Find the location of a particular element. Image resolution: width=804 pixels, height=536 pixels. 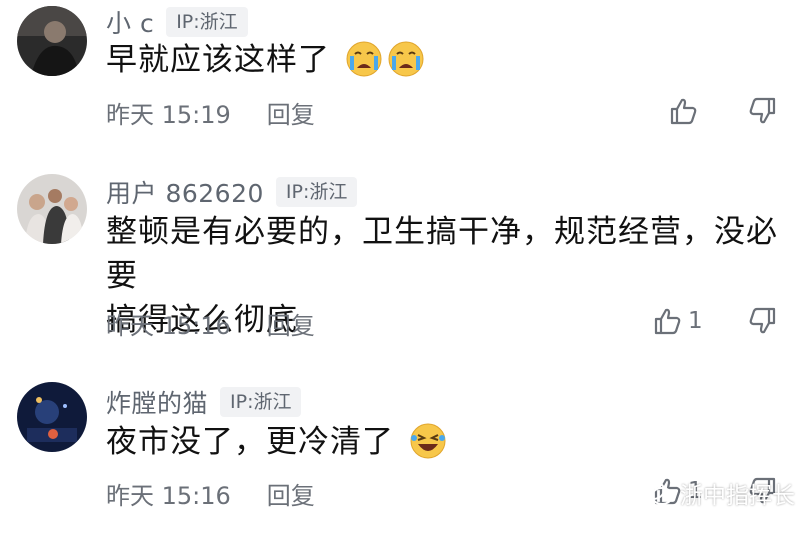

comment-text: 早就应该这样了 is located at coordinates (446, 64).